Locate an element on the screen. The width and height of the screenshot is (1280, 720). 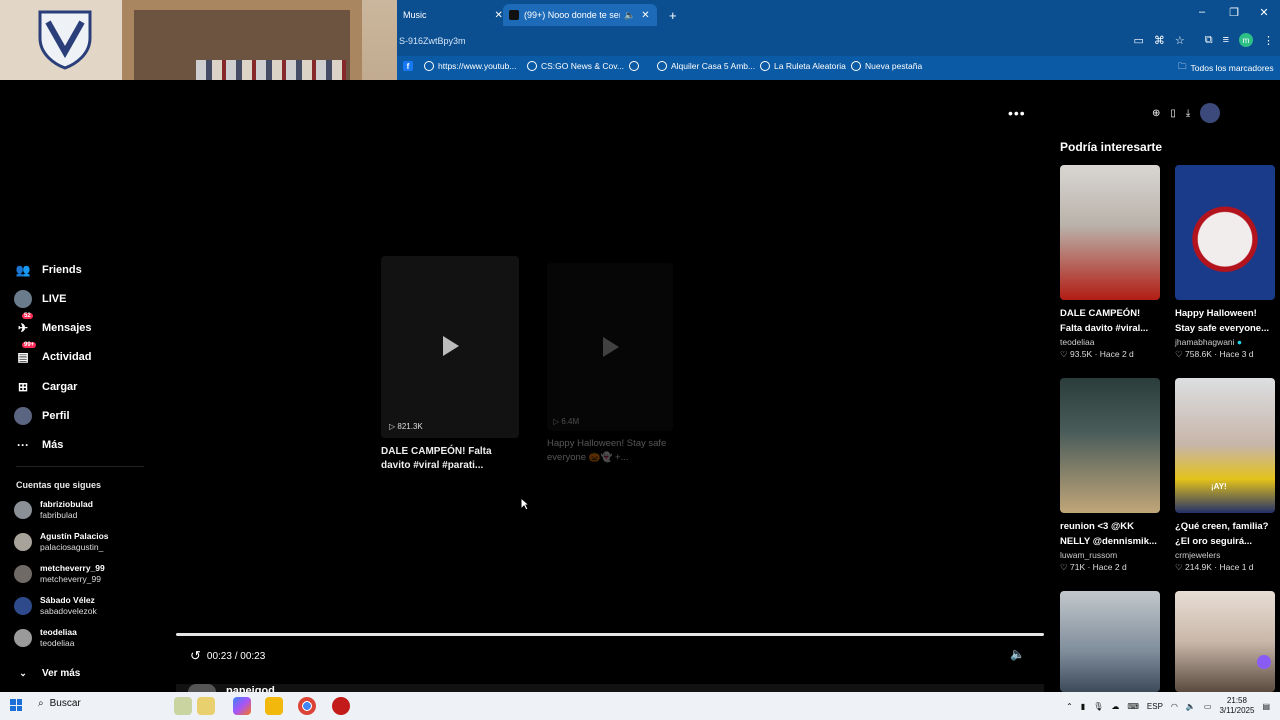
clock: 21:58 3/11/2025 is located at coordinates (1236, 706).